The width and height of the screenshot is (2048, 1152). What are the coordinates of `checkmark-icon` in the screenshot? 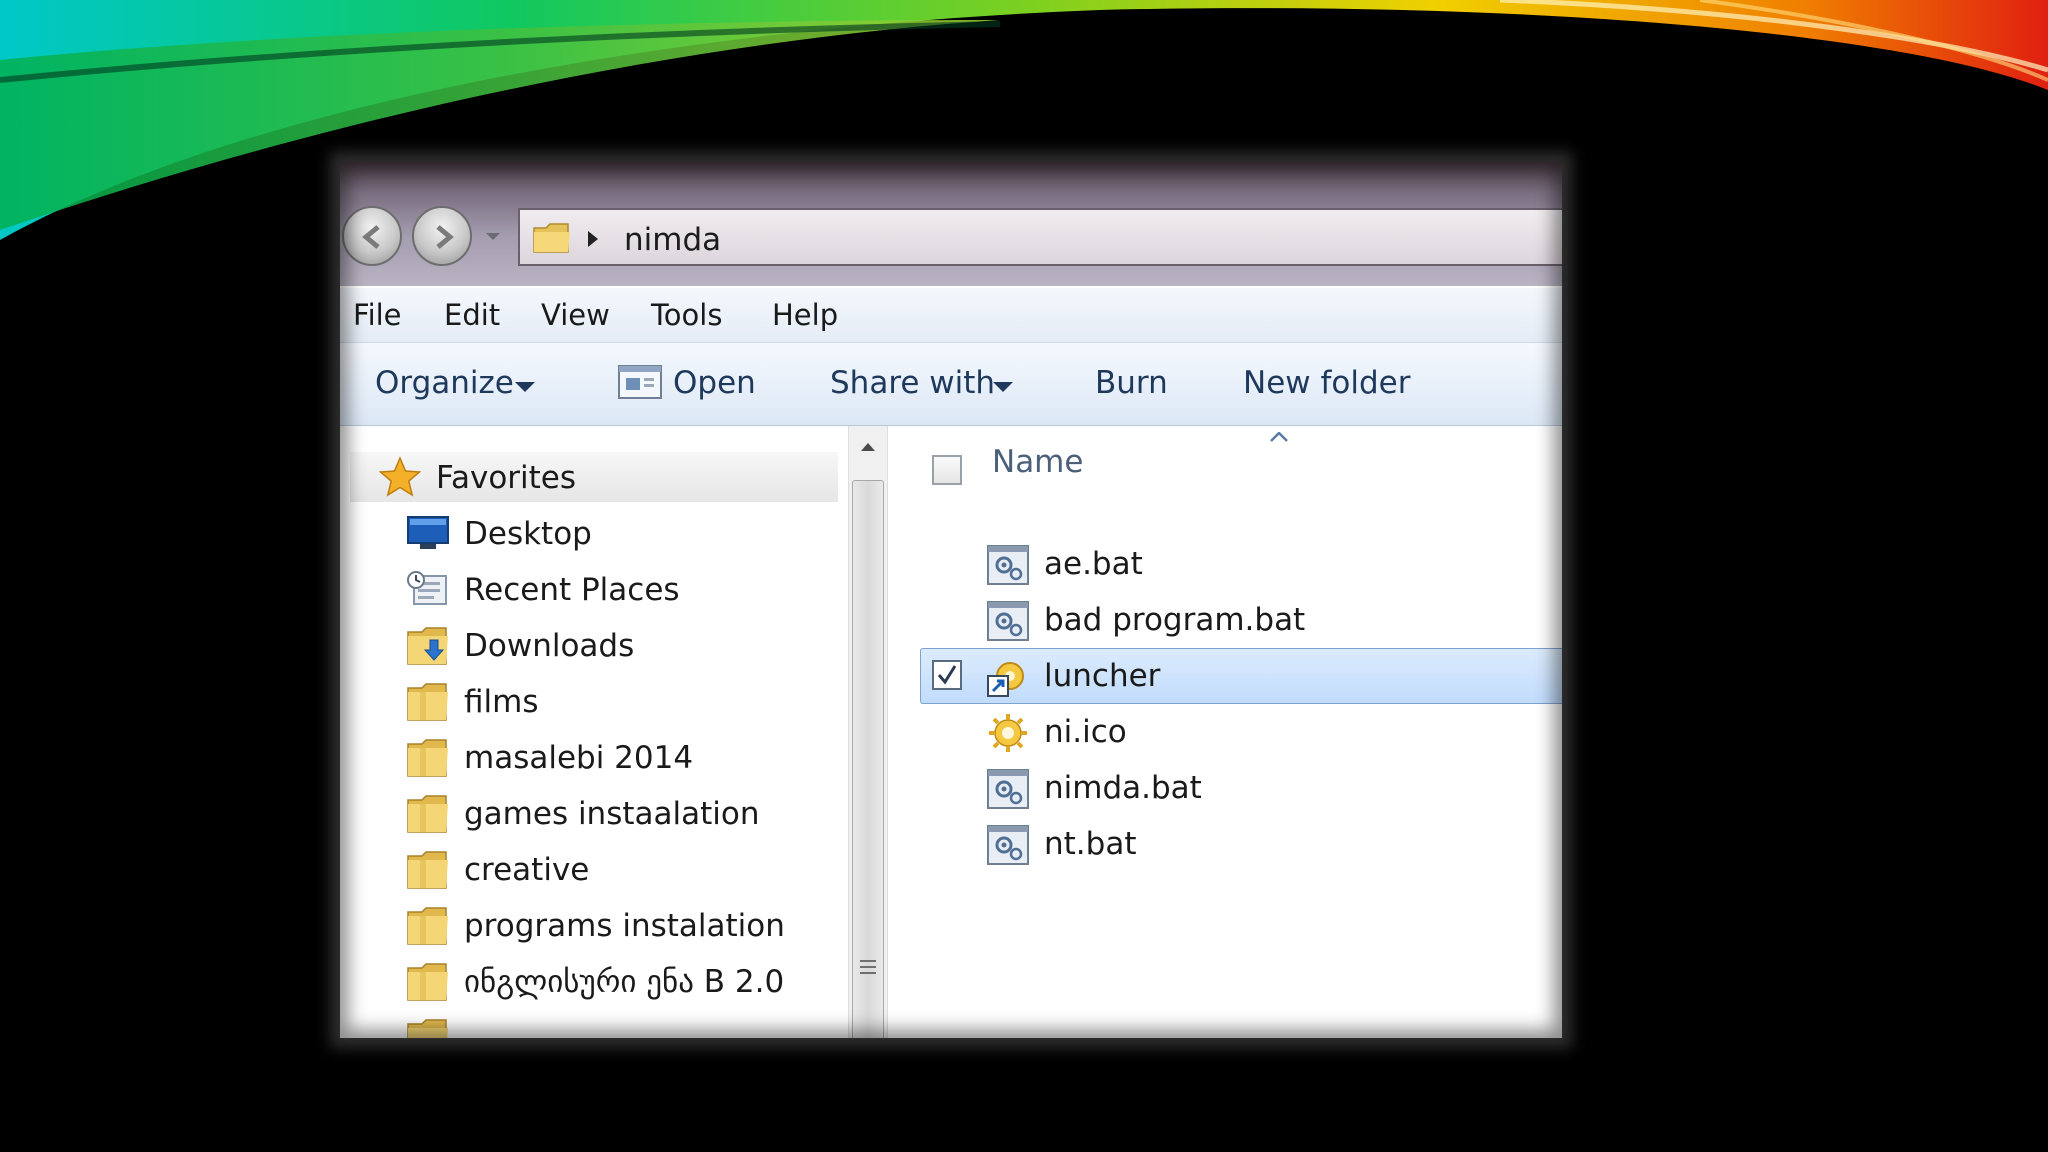 It's located at (947, 675).